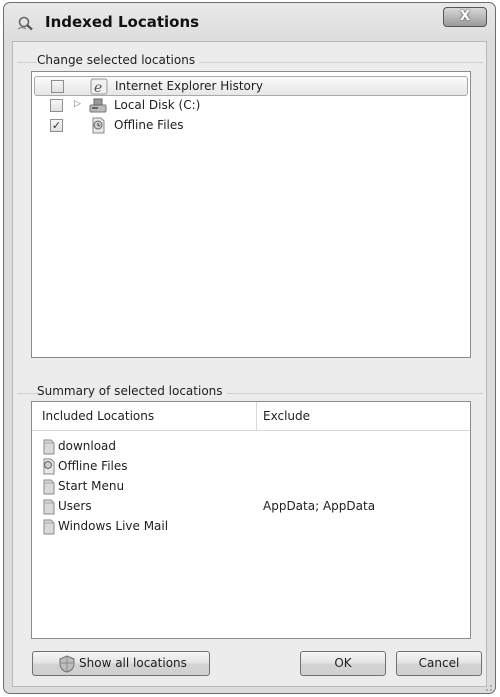  Describe the element at coordinates (439, 663) in the screenshot. I see `cancel-button: Cancel` at that location.